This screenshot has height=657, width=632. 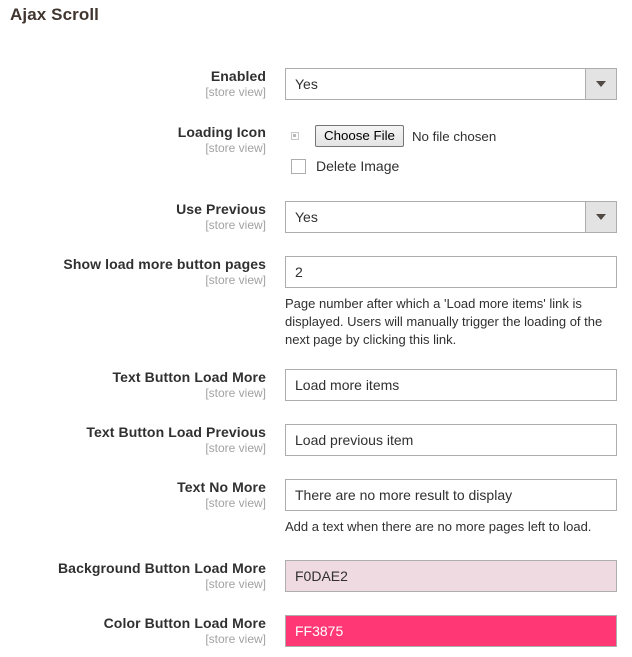 I want to click on field-row-background-button-load-more: Background Button Load More [store view], so click(x=316, y=576).